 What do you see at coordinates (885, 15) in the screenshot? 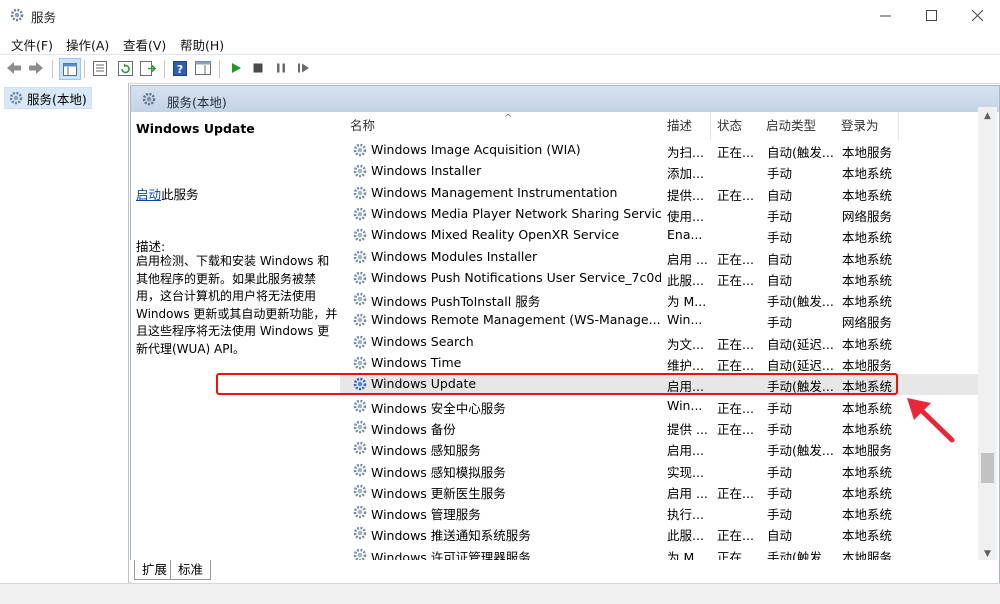
I see `minimize-button` at bounding box center [885, 15].